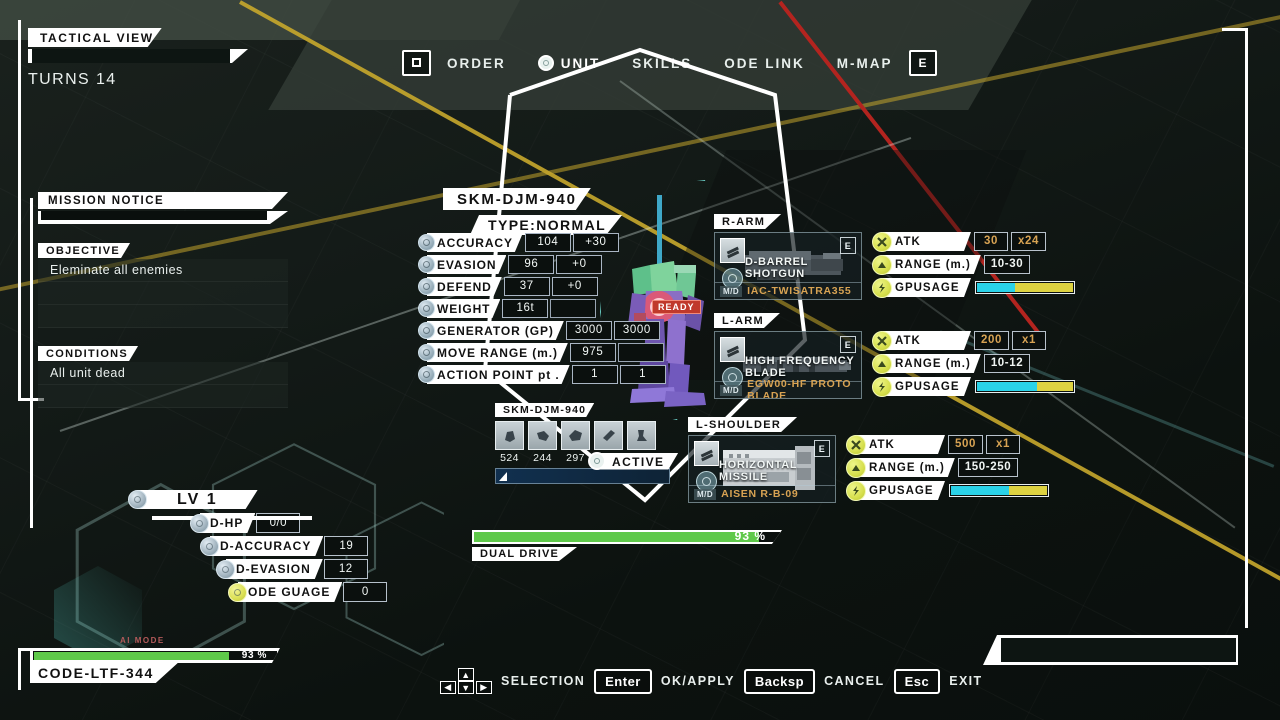  I want to click on codebar-left-edge, so click(19, 669).